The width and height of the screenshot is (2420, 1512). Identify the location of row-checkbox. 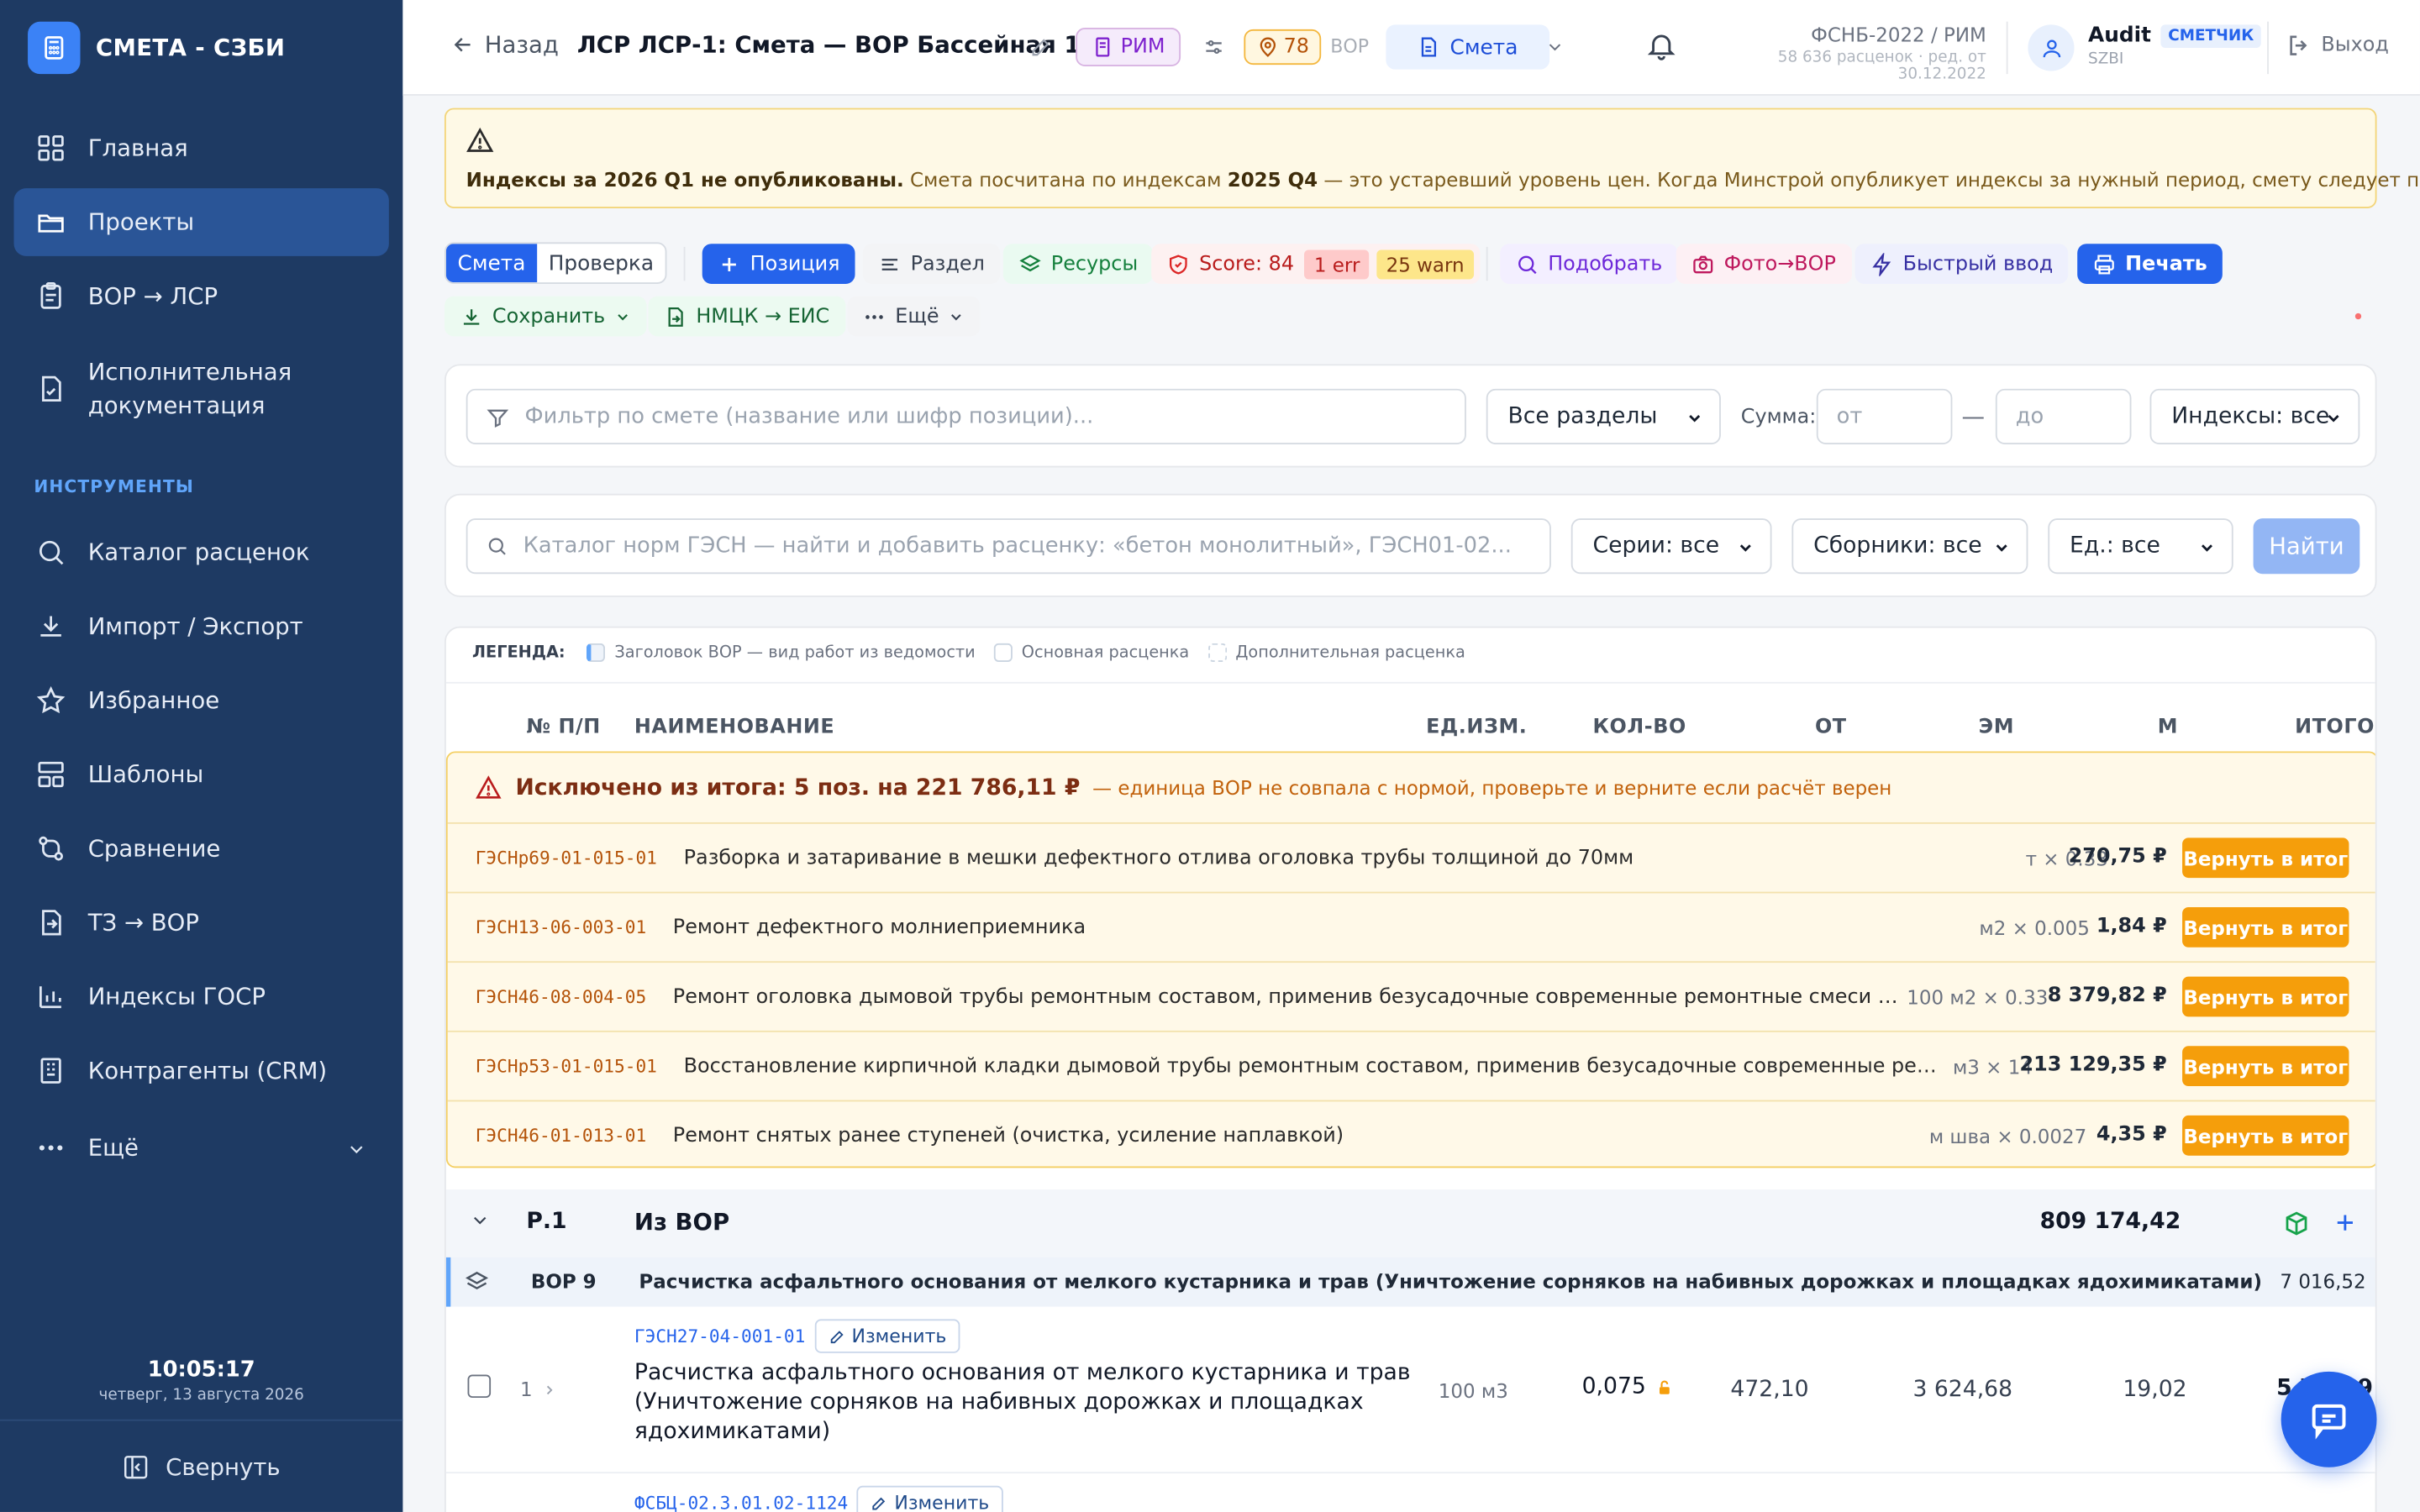
(480, 1386).